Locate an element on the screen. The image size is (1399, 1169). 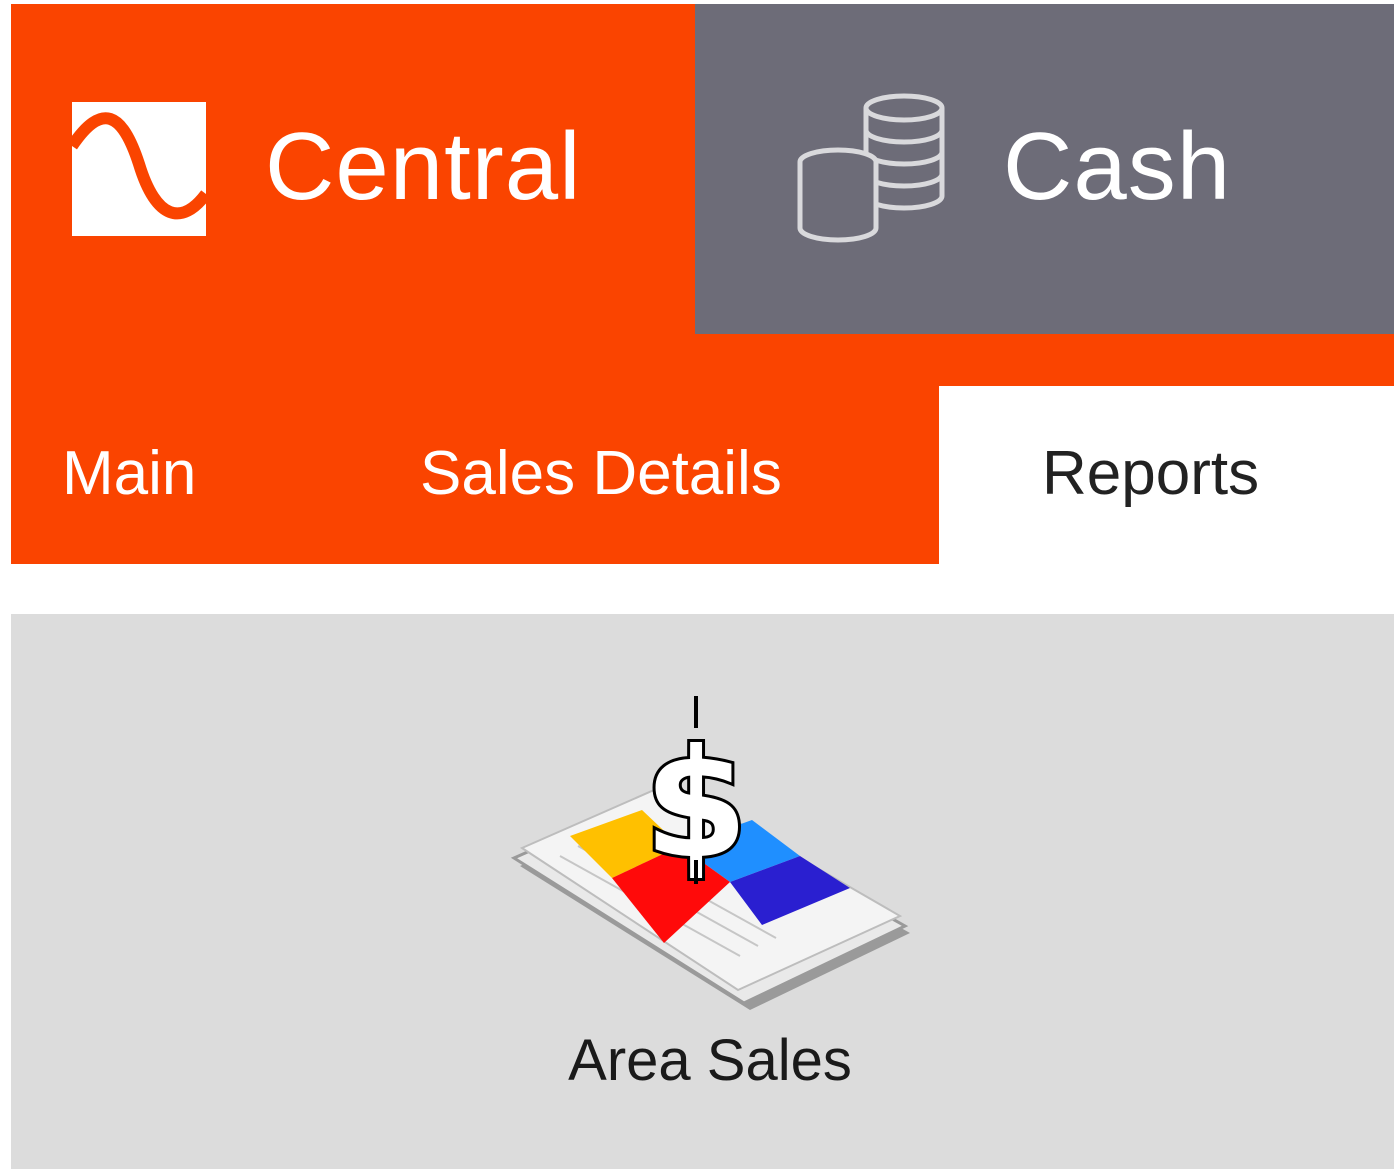
header-strip is located at coordinates (1044, 360).